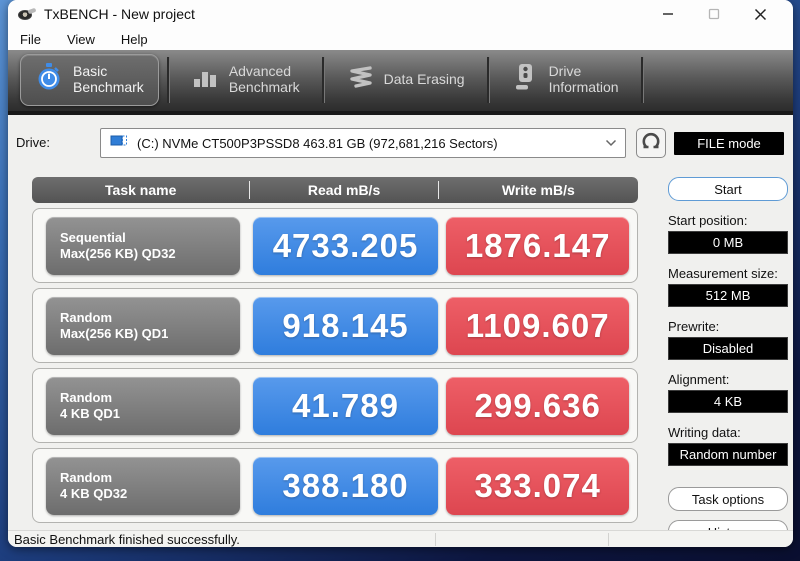 The image size is (800, 561). I want to click on menu-bar: File View Help, so click(400, 39).